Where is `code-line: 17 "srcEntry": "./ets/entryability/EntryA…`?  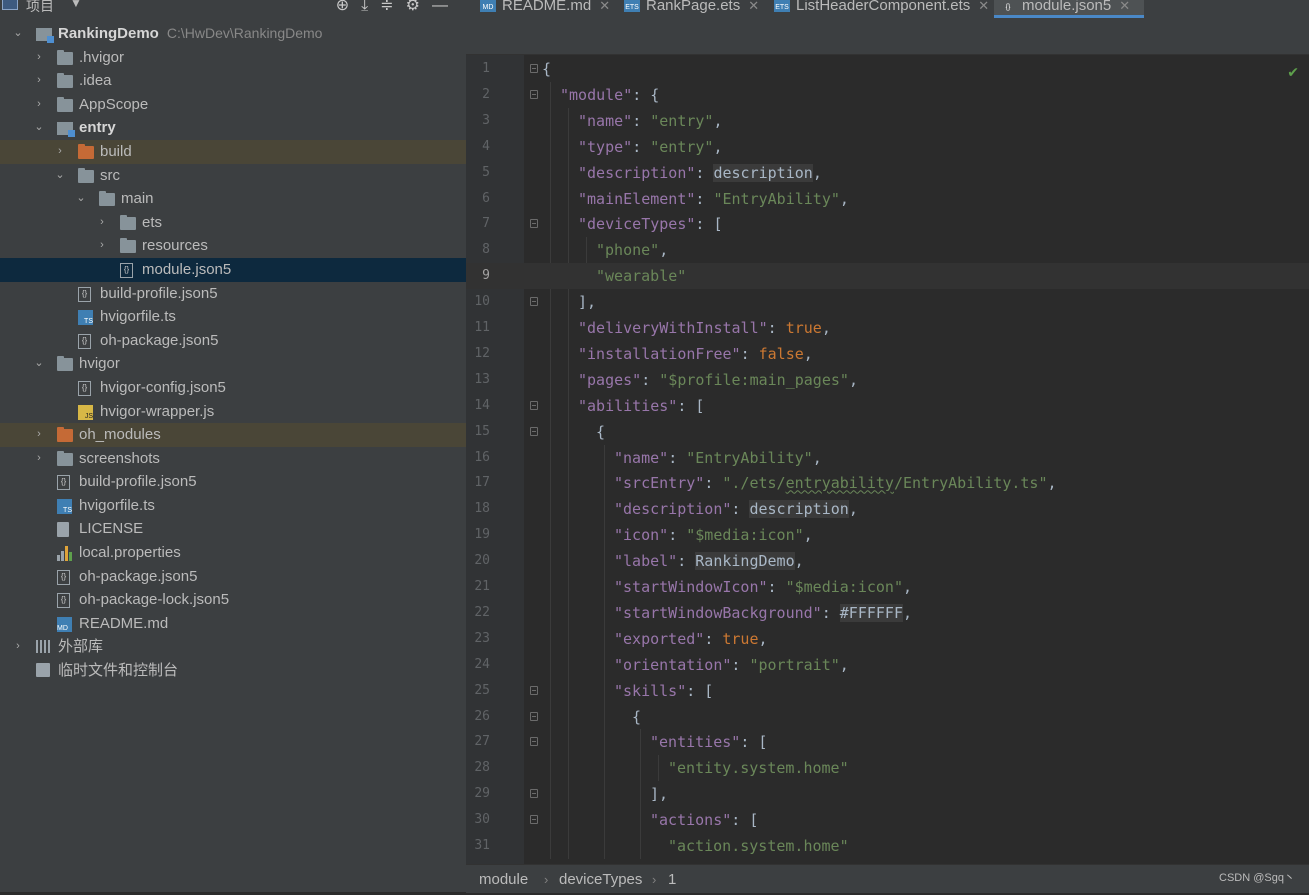 code-line: 17 "srcEntry": "./ets/entryability/EntryA… is located at coordinates (887, 483).